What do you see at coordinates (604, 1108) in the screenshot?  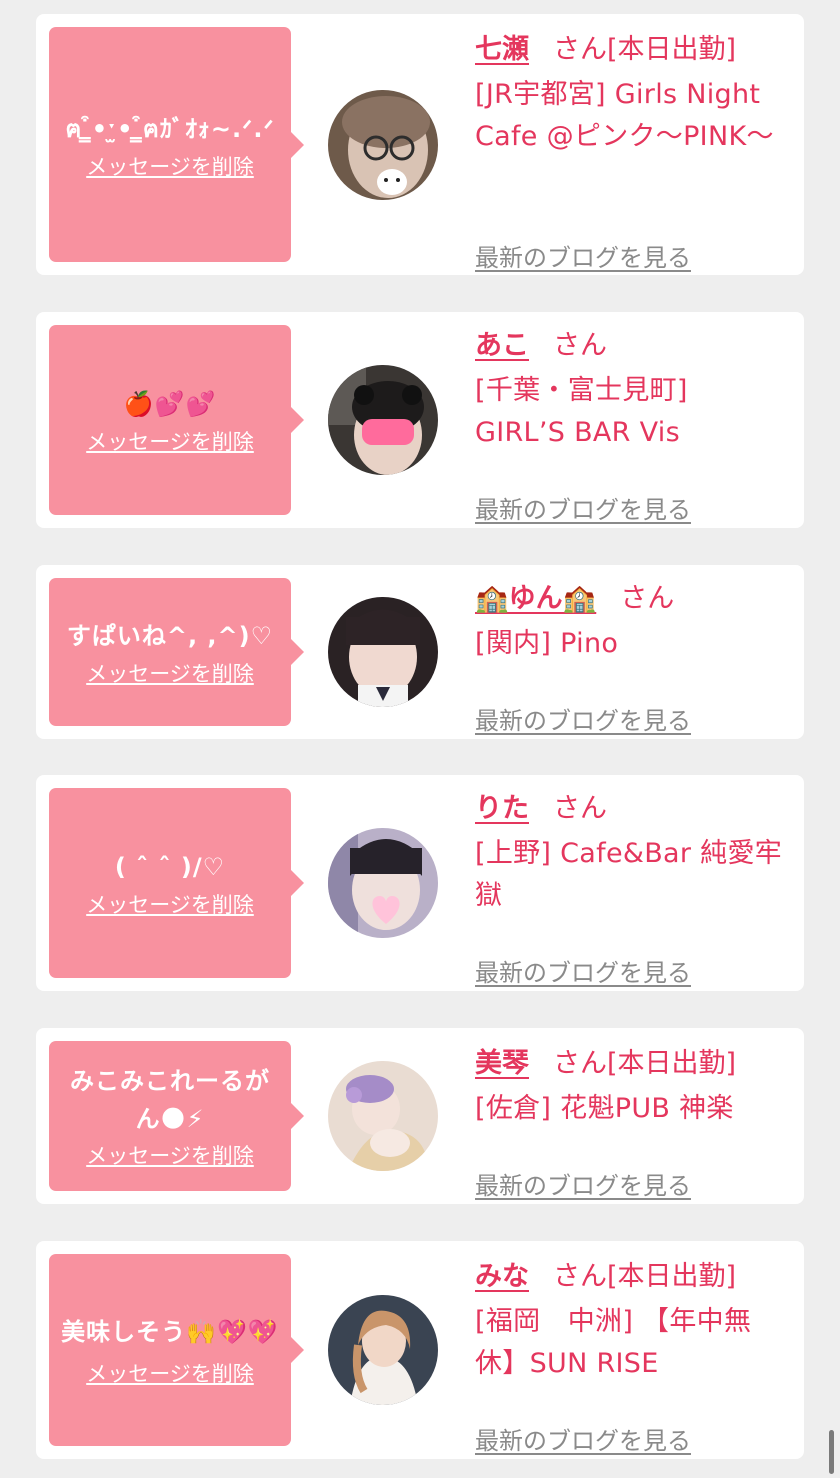 I see `shop-name: [佐倉] 花魁PUB 神楽` at bounding box center [604, 1108].